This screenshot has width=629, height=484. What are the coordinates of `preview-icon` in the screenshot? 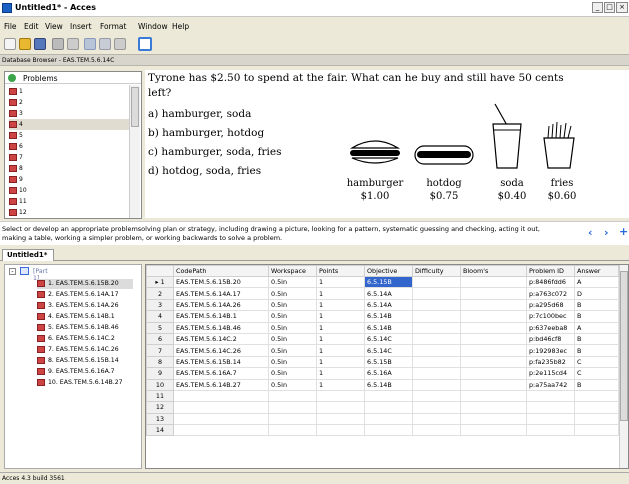 It's located at (145, 44).